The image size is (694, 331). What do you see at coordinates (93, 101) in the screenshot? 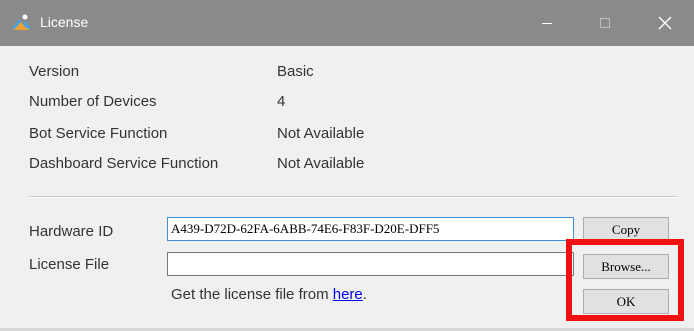
I see `device-count-label: Number of Devices` at bounding box center [93, 101].